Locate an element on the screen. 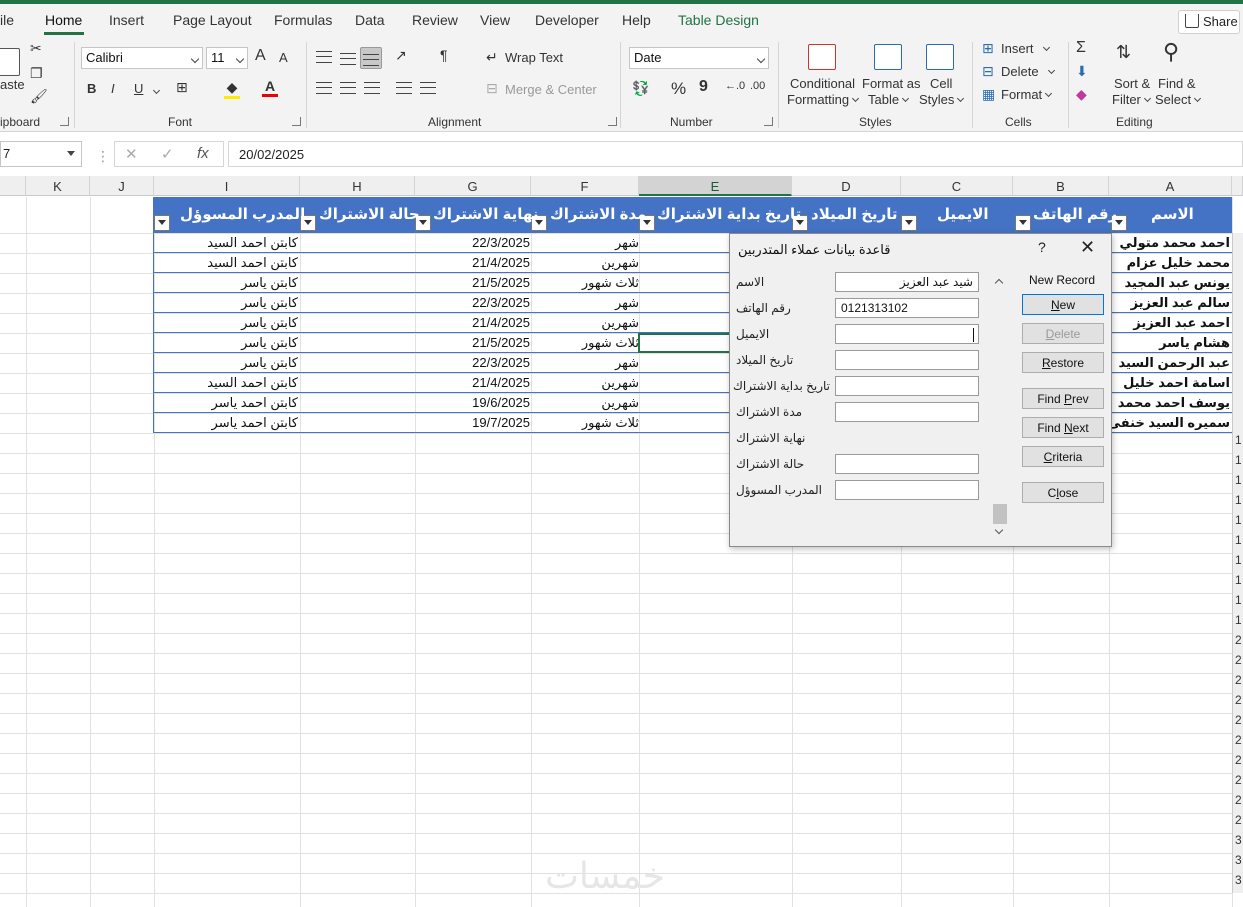  align-middle-icon is located at coordinates (348, 59).